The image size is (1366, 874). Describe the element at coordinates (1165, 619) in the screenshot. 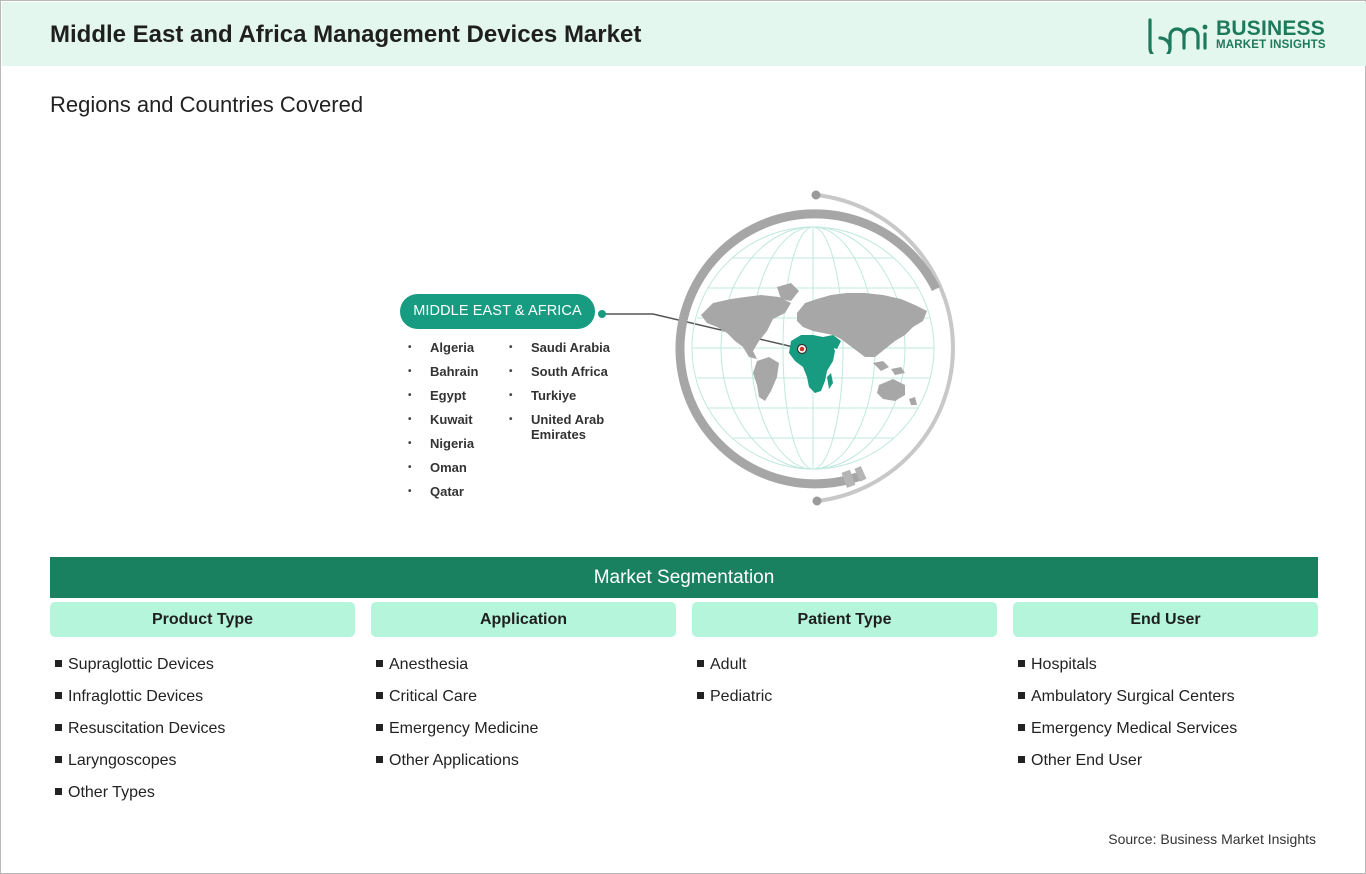

I see `segment-heading-end-user: End User` at that location.